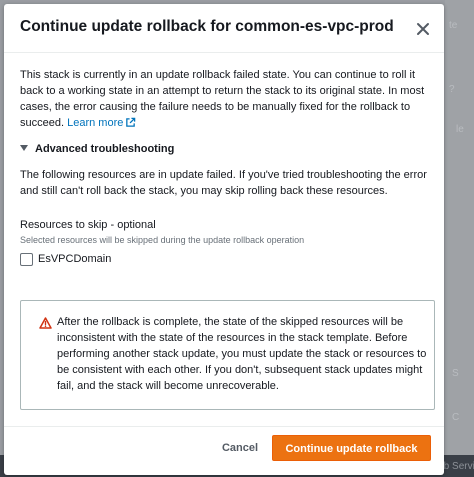  What do you see at coordinates (460, 129) in the screenshot?
I see `background-fragment: le` at bounding box center [460, 129].